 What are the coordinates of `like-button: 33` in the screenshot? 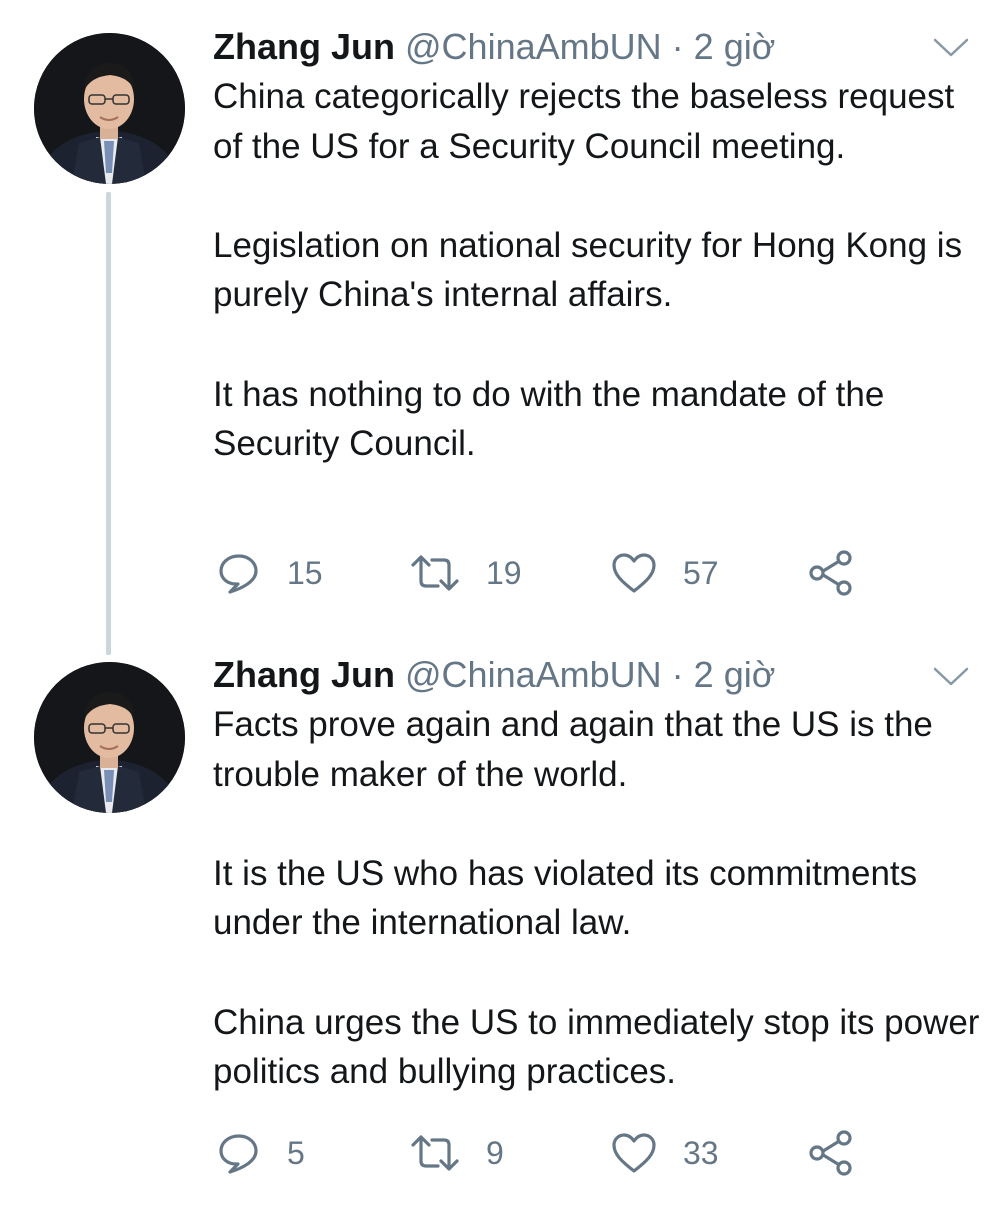 It's located at (665, 1153).